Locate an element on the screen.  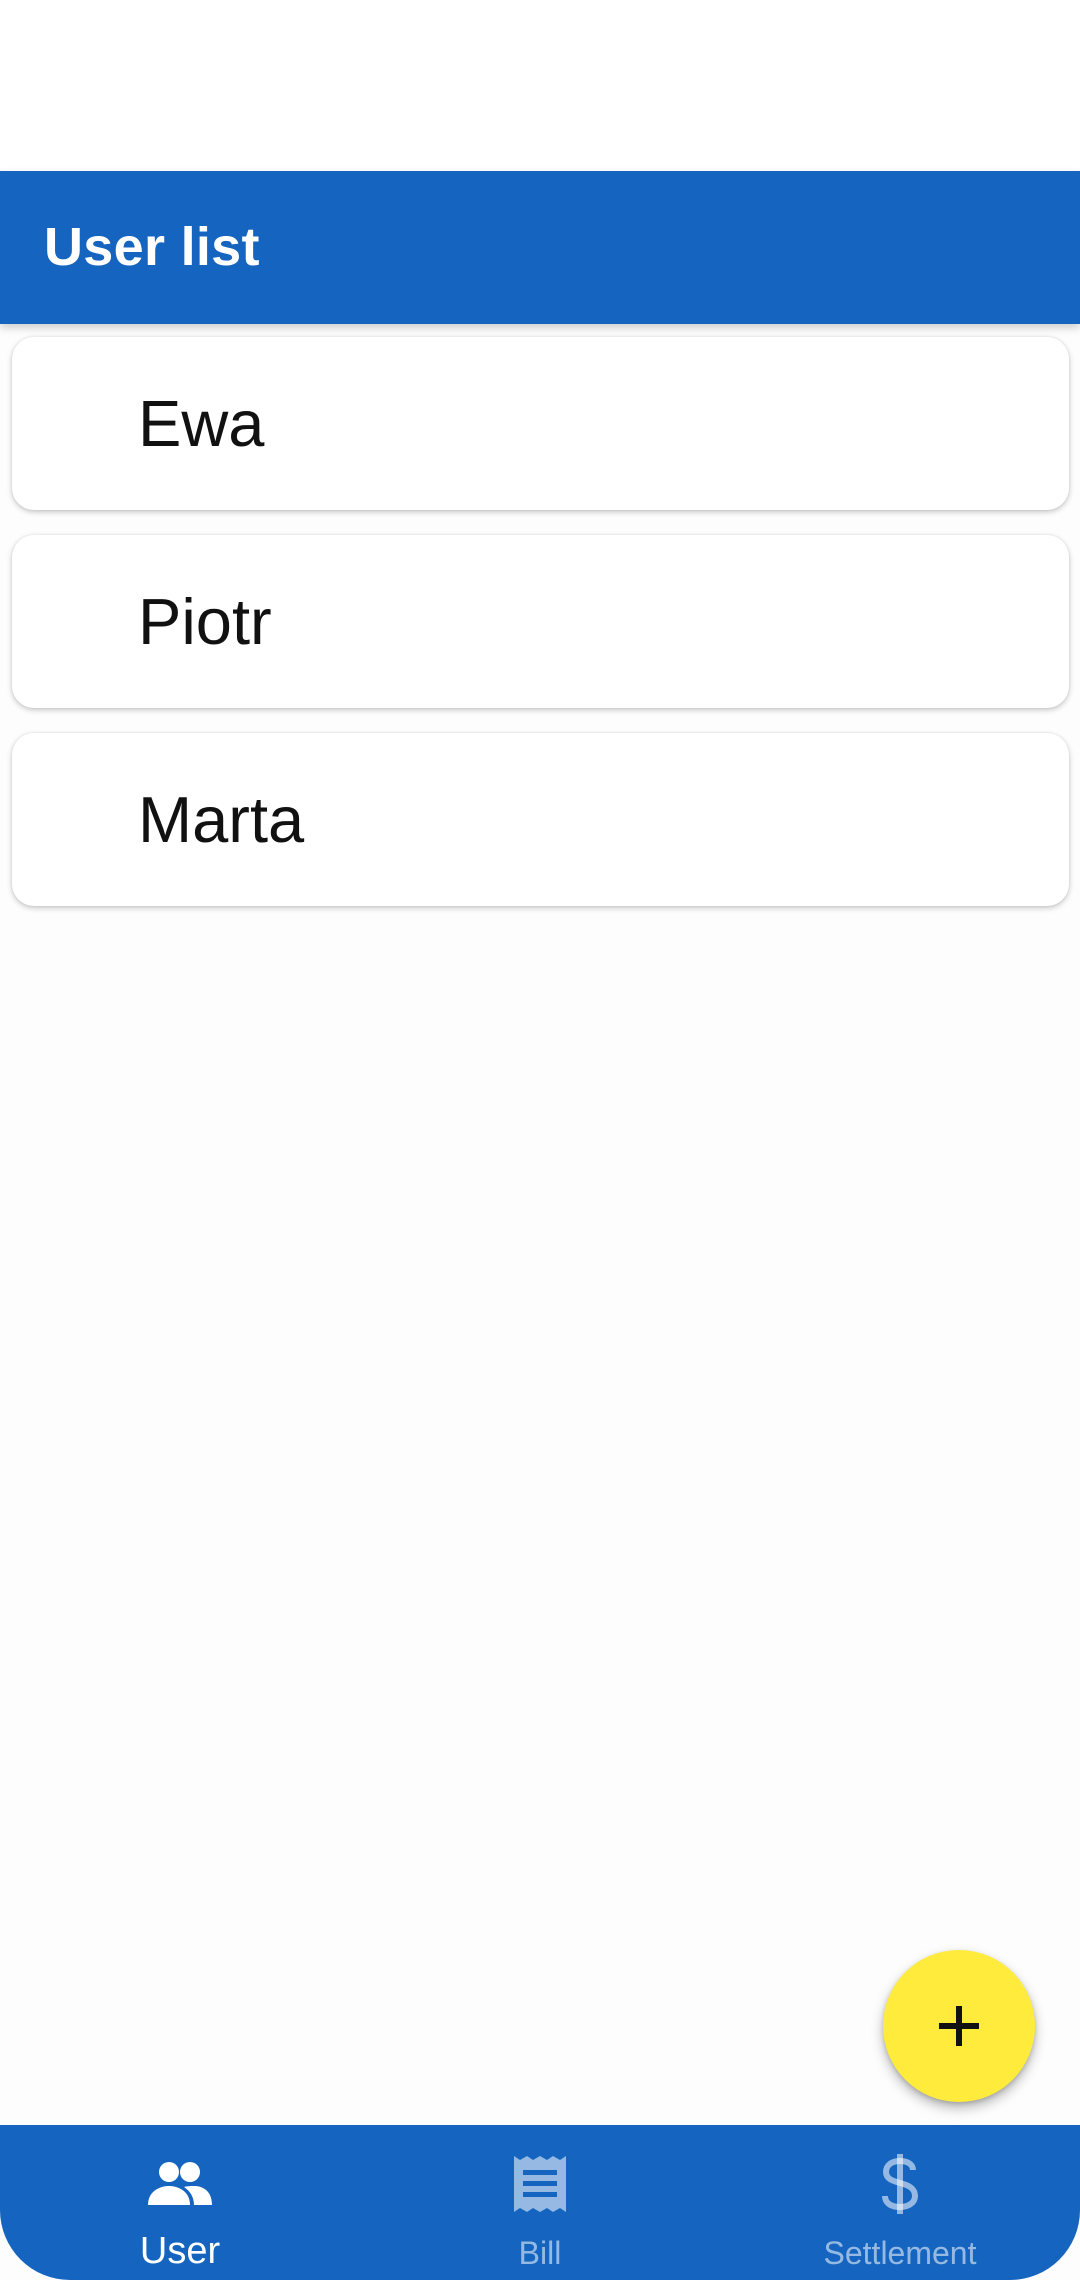
status-bar-area is located at coordinates (540, 85).